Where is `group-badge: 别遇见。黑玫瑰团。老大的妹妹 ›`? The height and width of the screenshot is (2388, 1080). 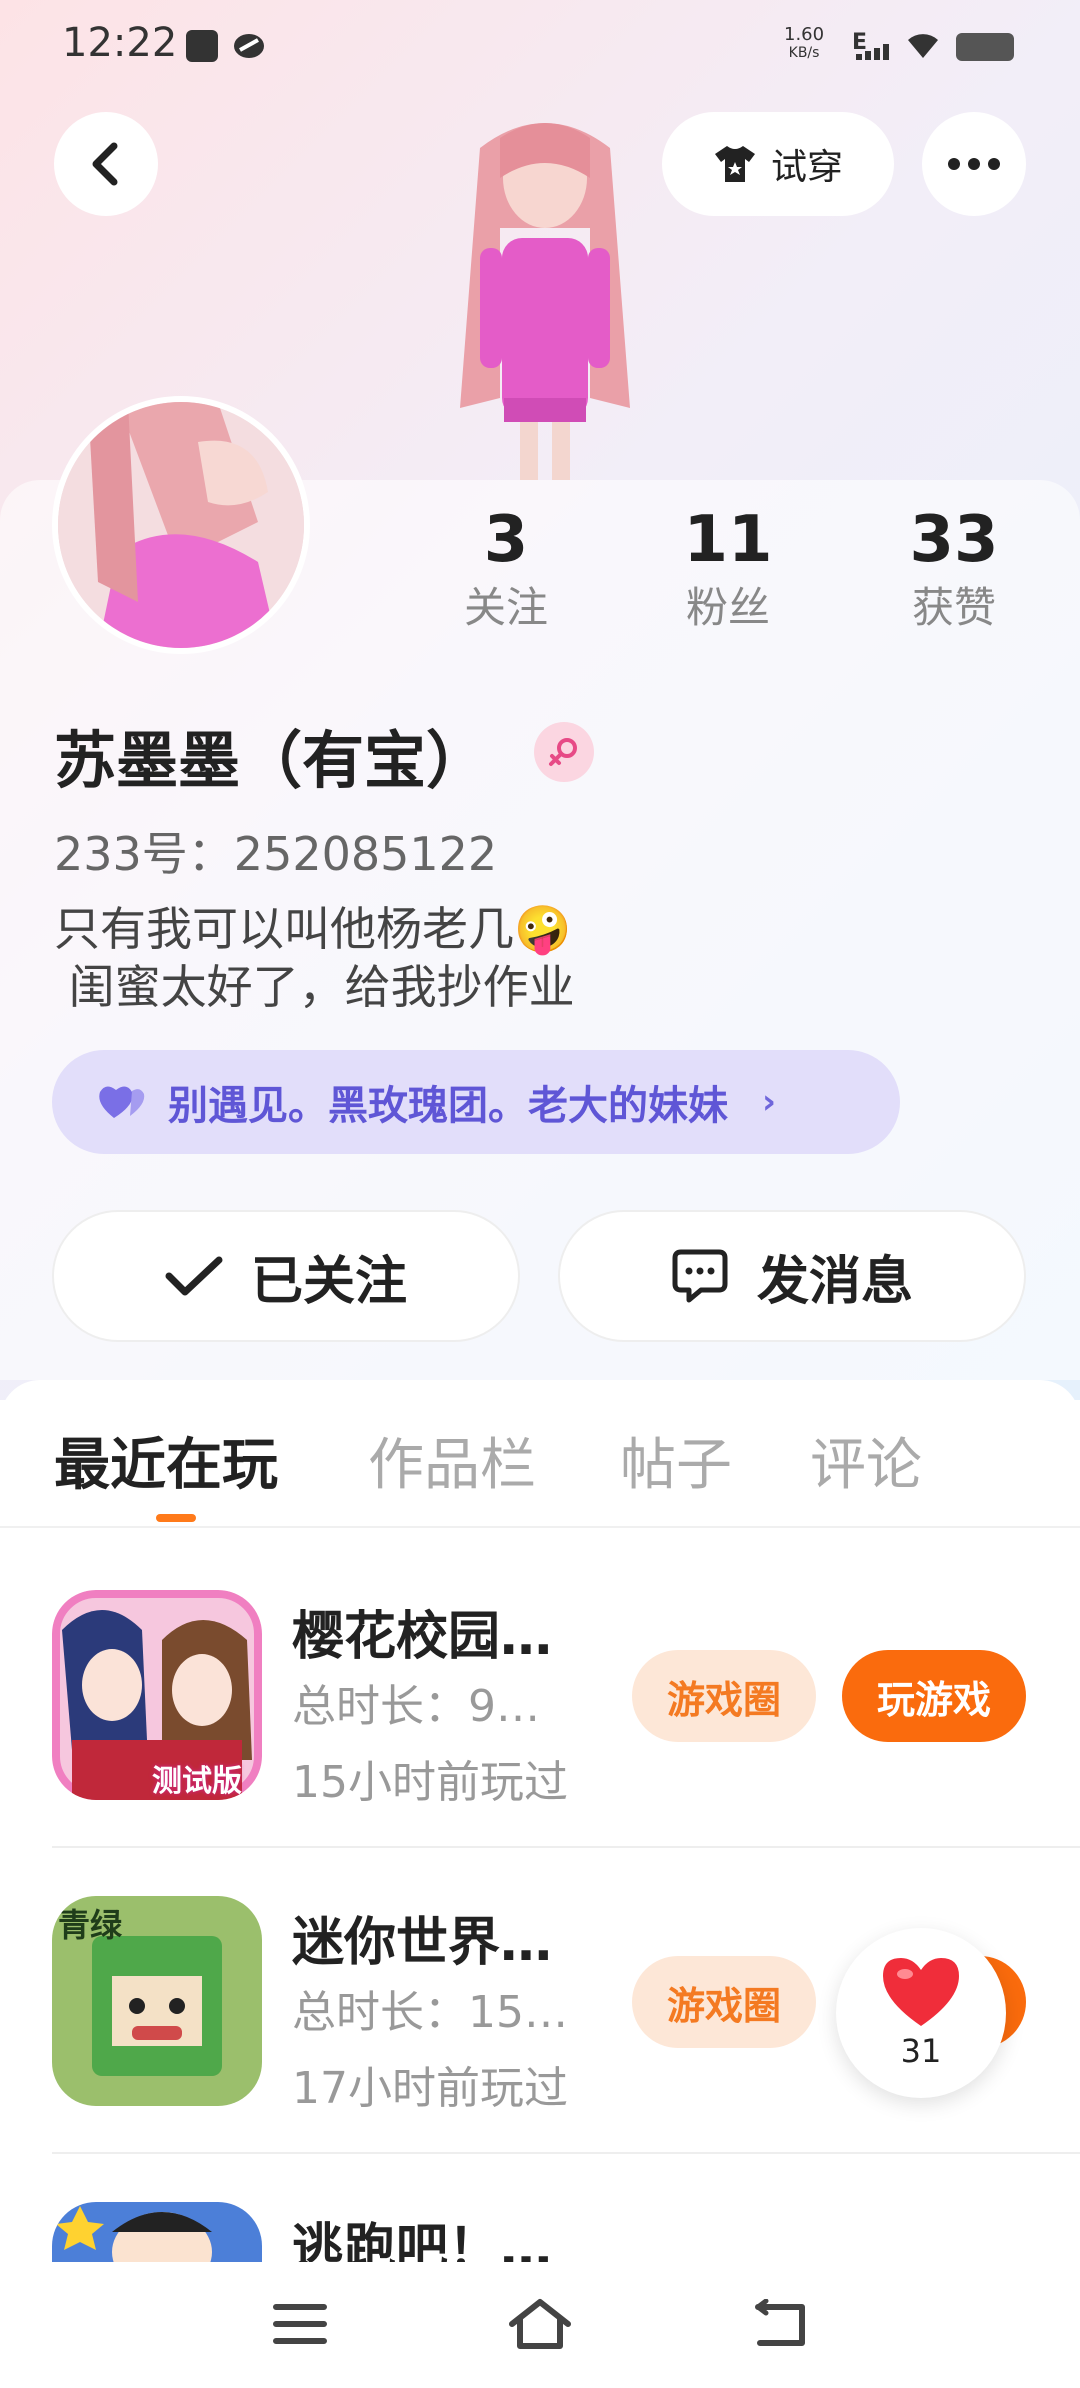
group-badge: 别遇见。黑玫瑰团。老大的妹妹 › is located at coordinates (476, 1102).